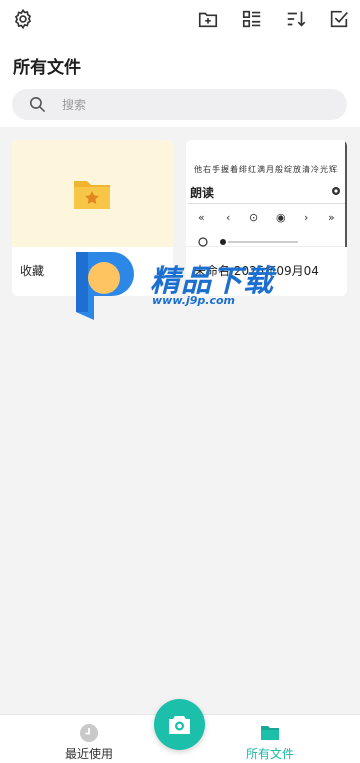 The width and height of the screenshot is (360, 763). Describe the element at coordinates (267, 203) in the screenshot. I see `divider` at that location.